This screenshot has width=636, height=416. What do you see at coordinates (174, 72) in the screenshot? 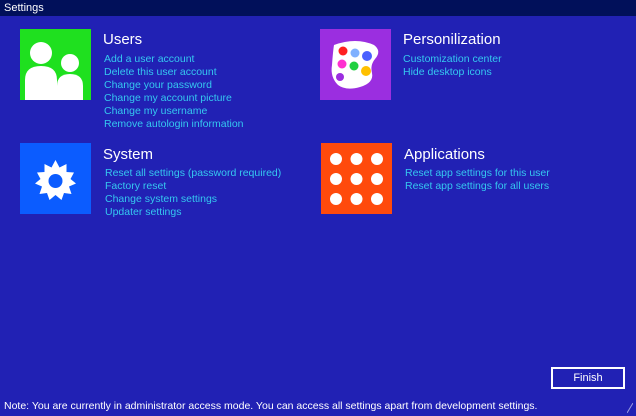
I see `link-delete-user-account: Delete this user account` at bounding box center [174, 72].